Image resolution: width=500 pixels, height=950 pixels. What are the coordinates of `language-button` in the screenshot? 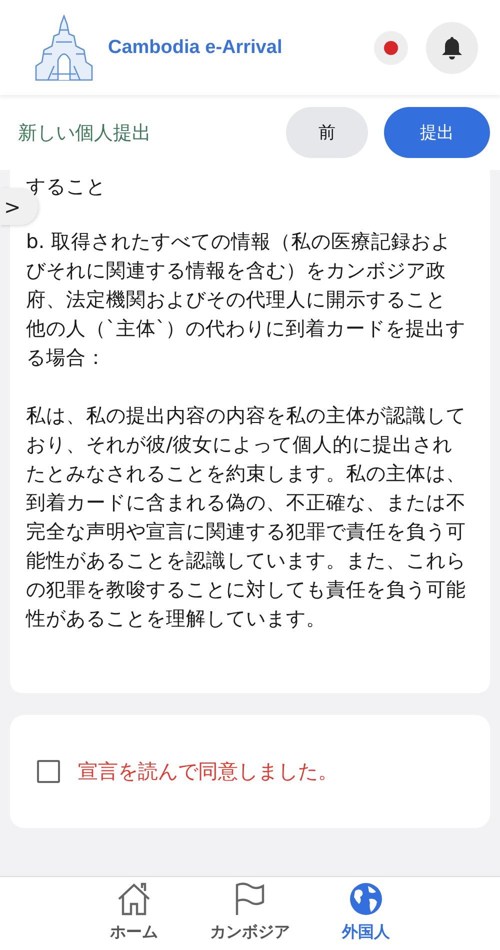 It's located at (391, 47).